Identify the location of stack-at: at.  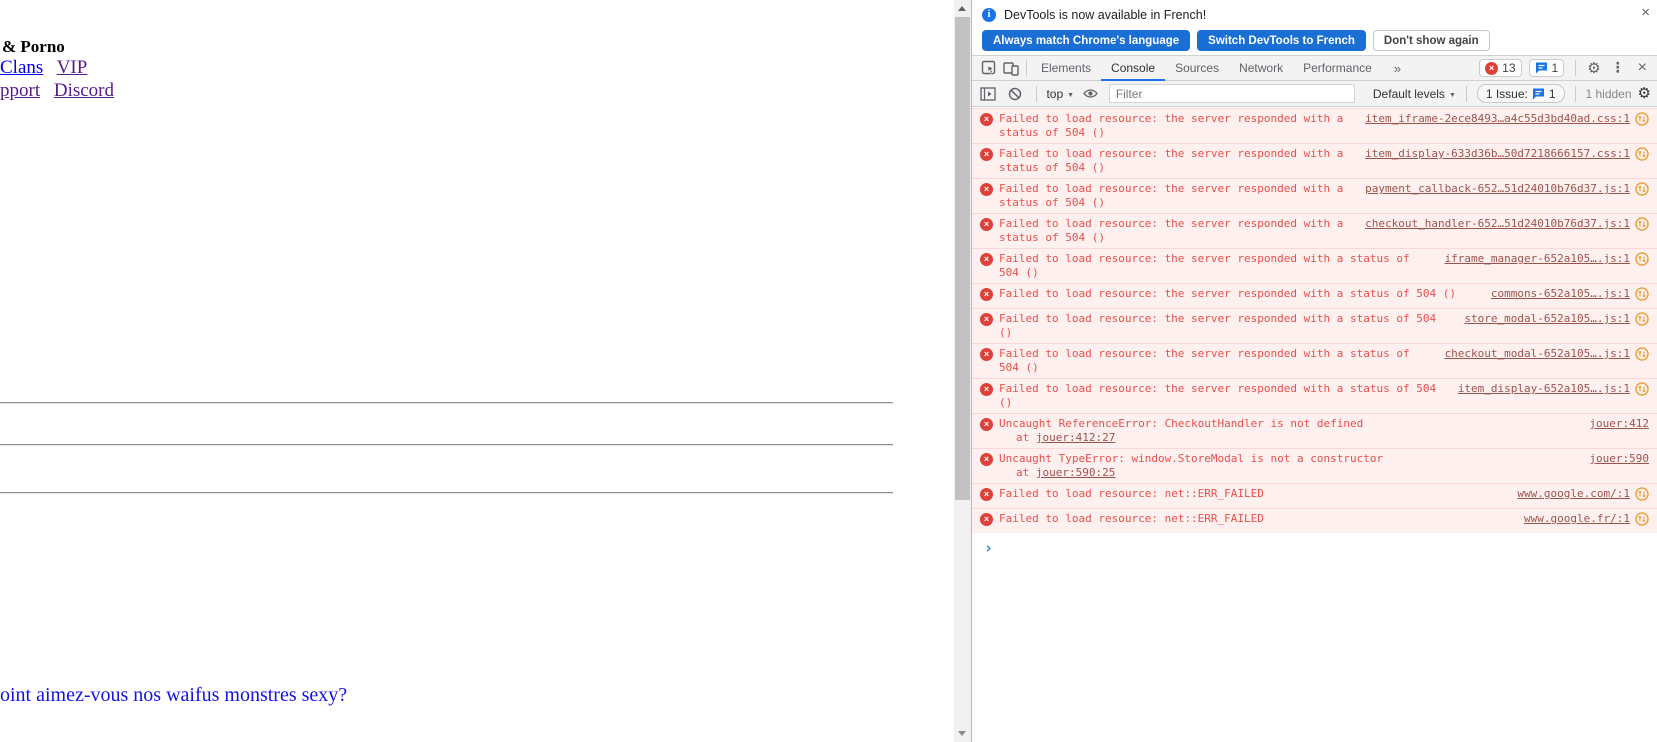
(1026, 437).